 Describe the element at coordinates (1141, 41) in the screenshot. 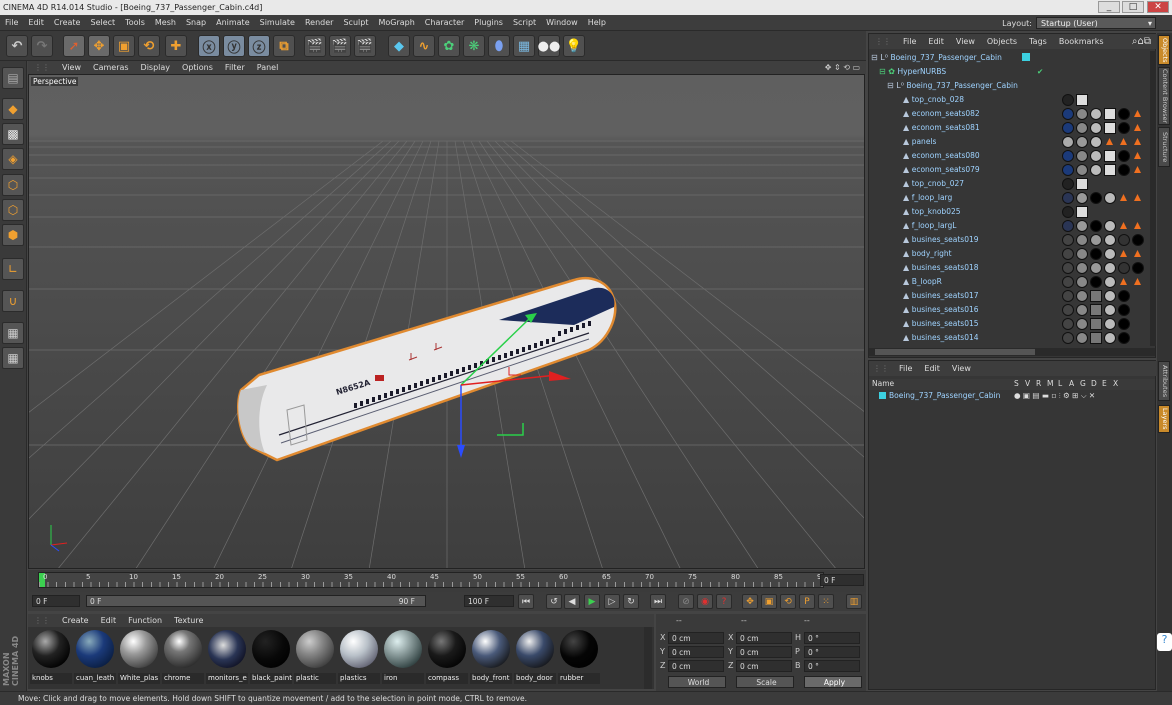

I see `search-icon: ⌕⌂⧉` at that location.